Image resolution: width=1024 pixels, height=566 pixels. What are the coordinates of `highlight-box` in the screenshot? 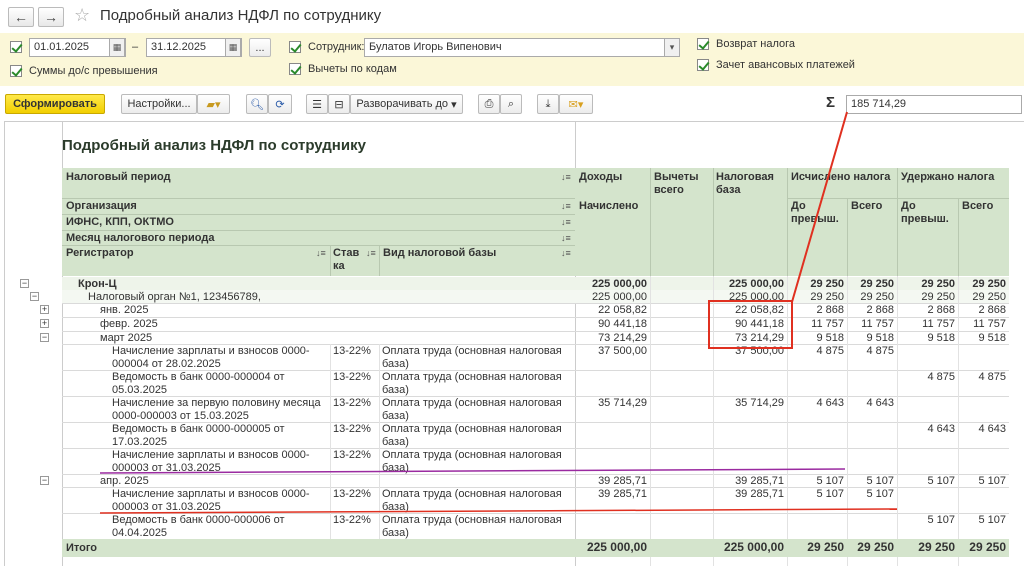 It's located at (750, 324).